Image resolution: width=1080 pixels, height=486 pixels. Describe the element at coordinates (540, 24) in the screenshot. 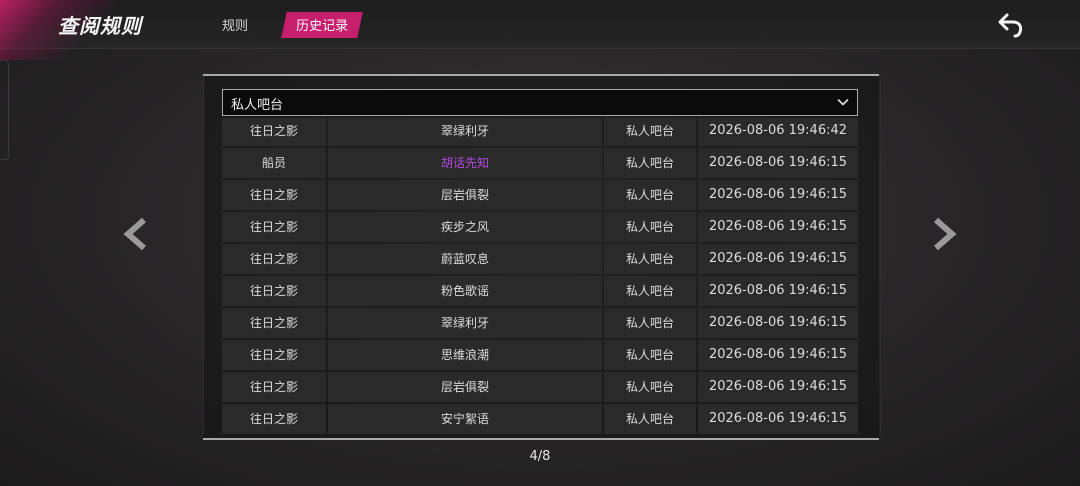

I see `top-bar` at that location.